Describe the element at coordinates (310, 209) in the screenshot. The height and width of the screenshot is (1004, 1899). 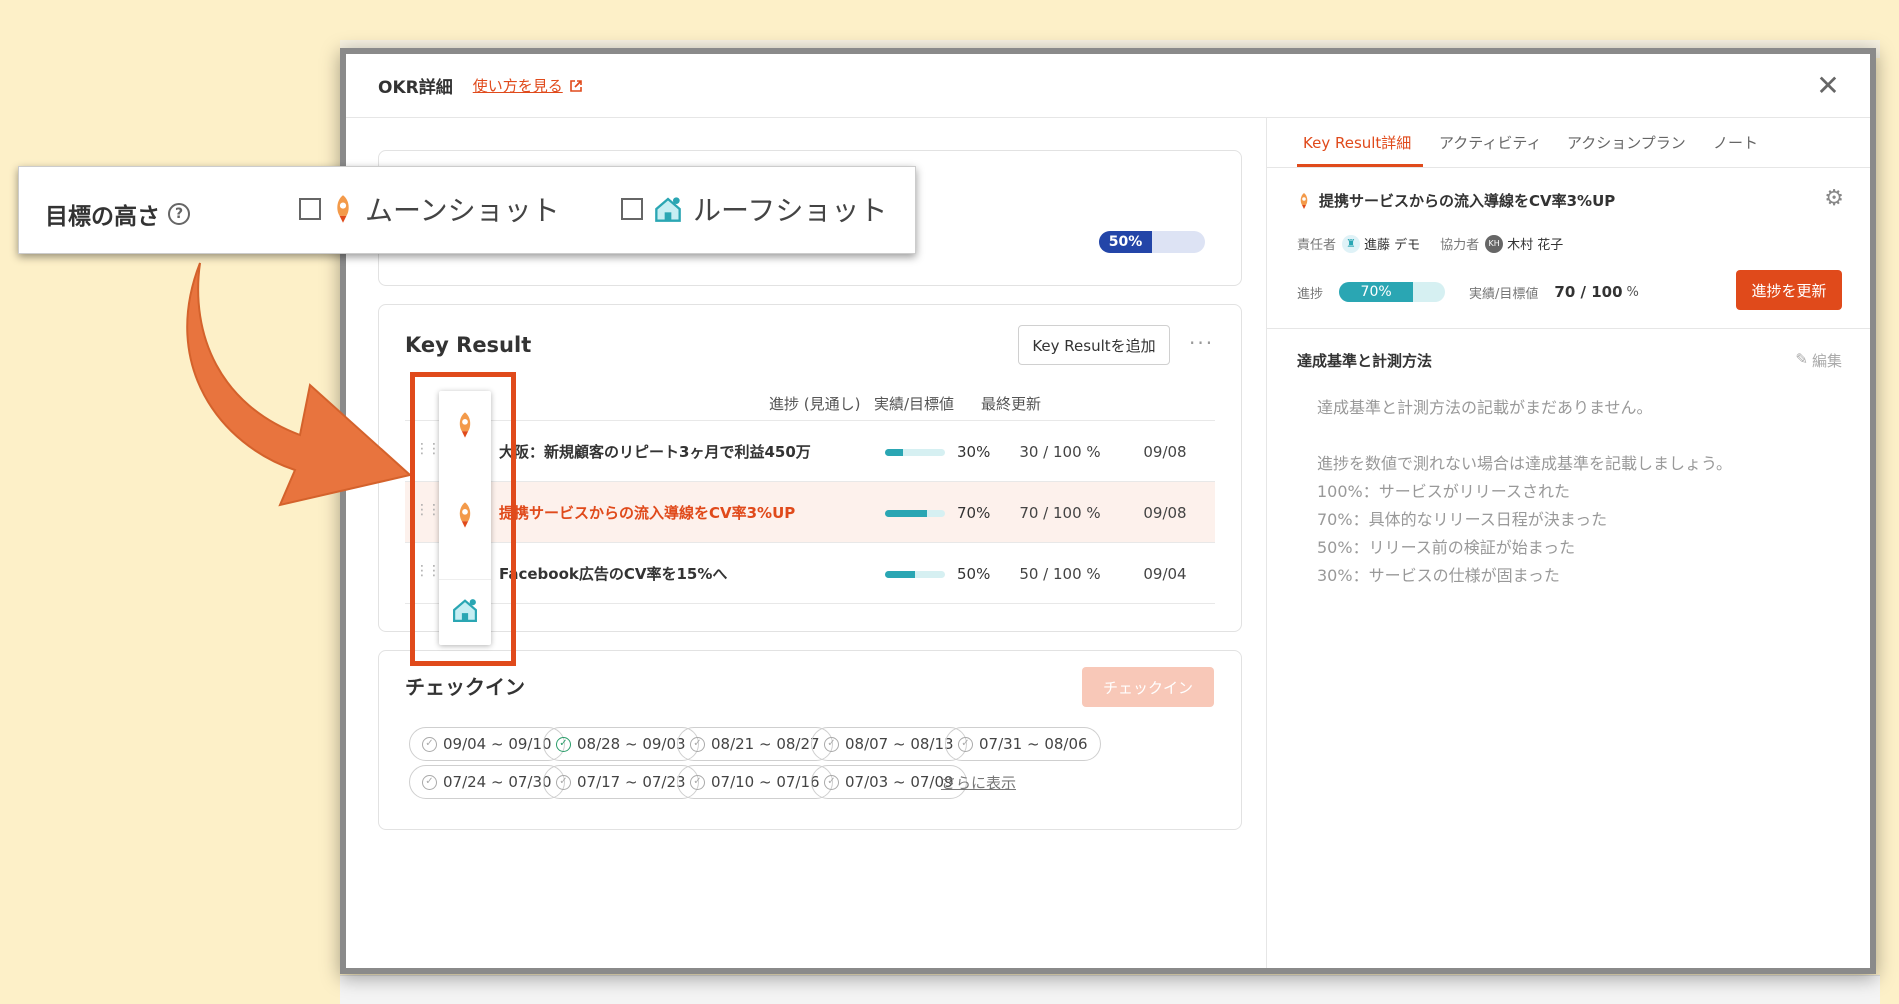
I see `moonshot-checkbox` at that location.